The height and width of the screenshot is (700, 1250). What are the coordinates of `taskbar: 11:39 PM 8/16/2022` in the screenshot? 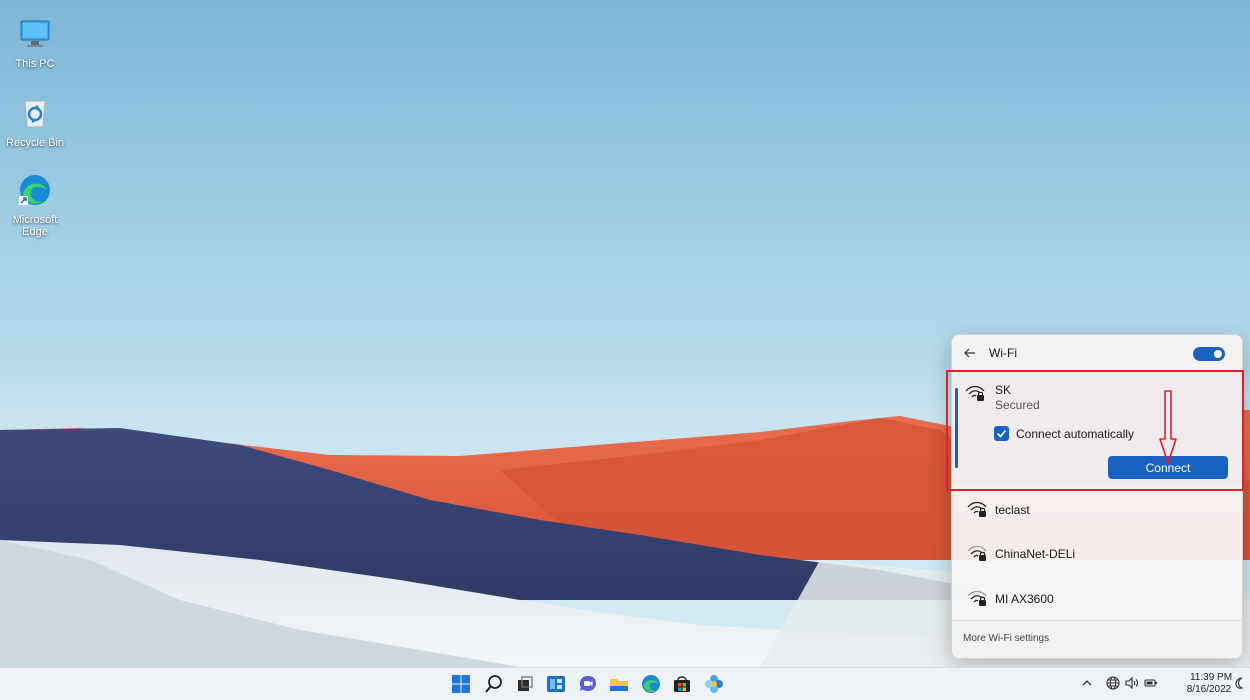 It's located at (625, 683).